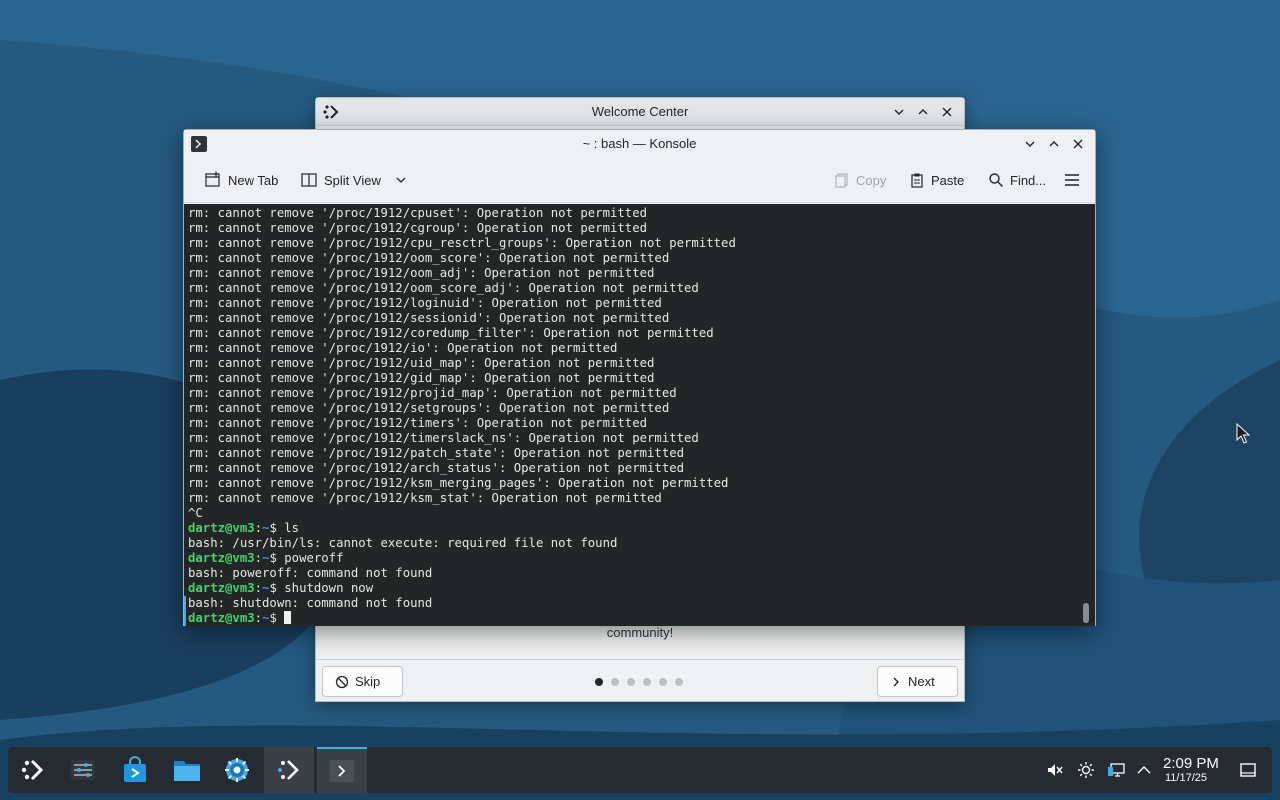  I want to click on terminal-prompt-line: dartz@vm3:~$ ls, so click(633, 528).